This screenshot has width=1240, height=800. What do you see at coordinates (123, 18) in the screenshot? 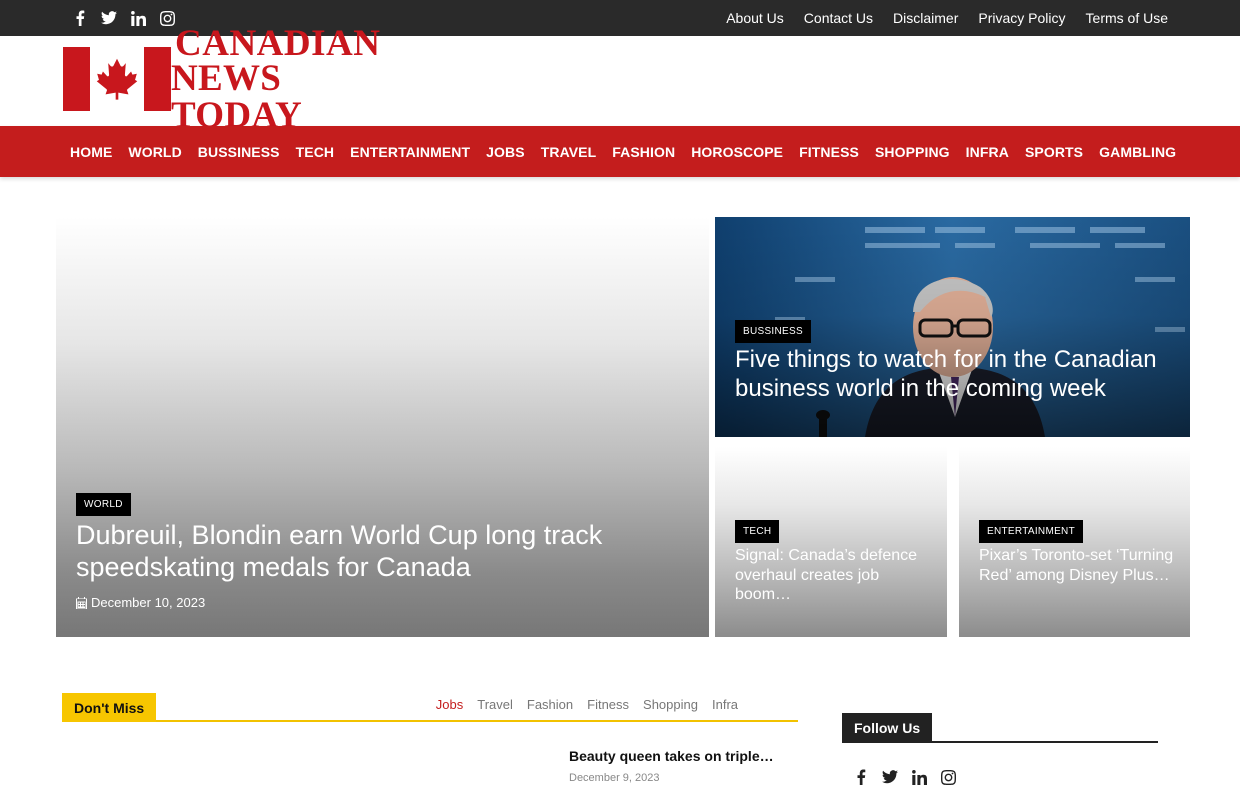
I see `top-social-links` at bounding box center [123, 18].